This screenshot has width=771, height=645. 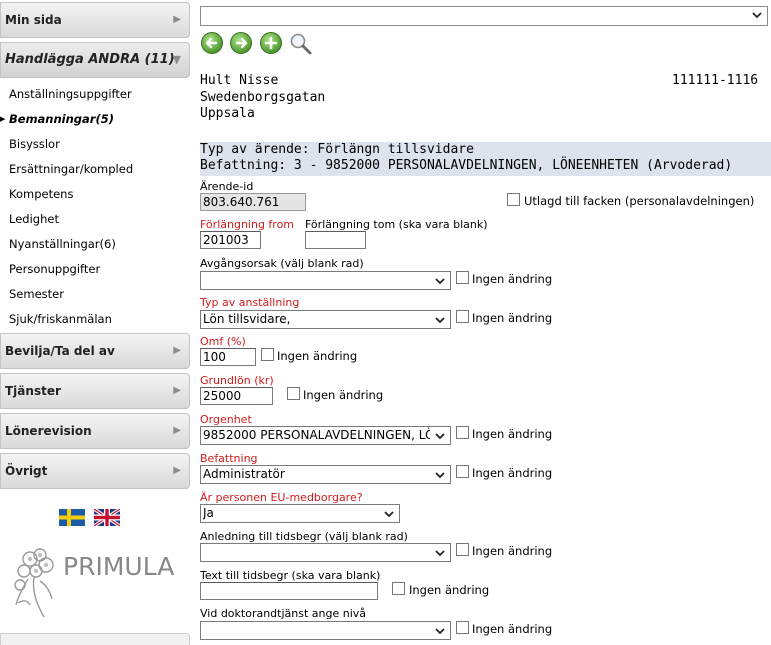 I want to click on befattning-ingen-andring-checkbox, so click(x=462, y=471).